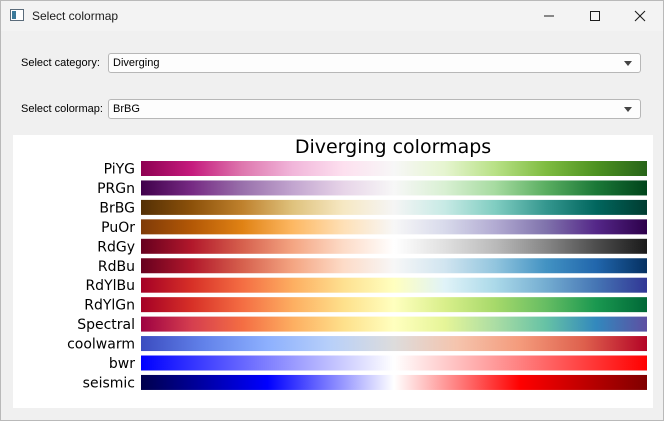 The image size is (664, 421). Describe the element at coordinates (394, 227) in the screenshot. I see `colormap-bar-puor` at that location.